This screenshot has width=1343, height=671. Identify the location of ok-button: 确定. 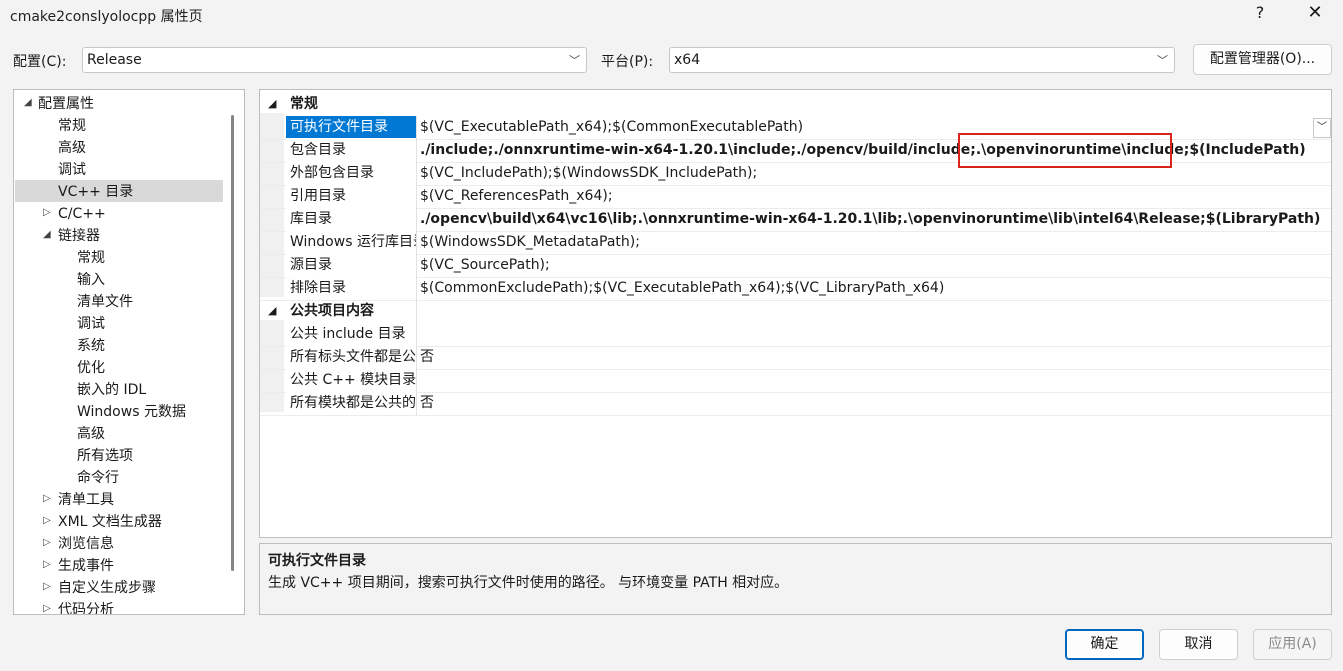
(1104, 644).